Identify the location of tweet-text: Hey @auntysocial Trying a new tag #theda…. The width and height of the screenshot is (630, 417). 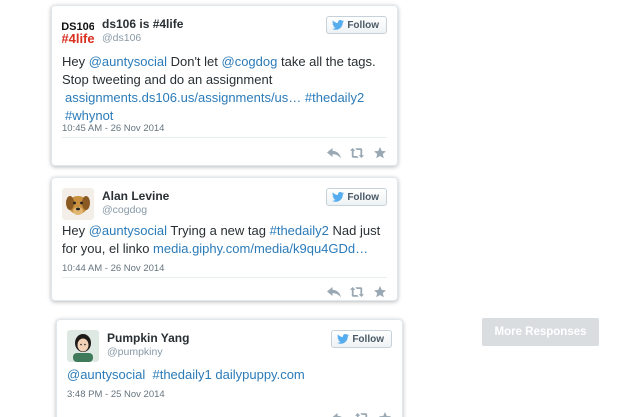
(224, 240).